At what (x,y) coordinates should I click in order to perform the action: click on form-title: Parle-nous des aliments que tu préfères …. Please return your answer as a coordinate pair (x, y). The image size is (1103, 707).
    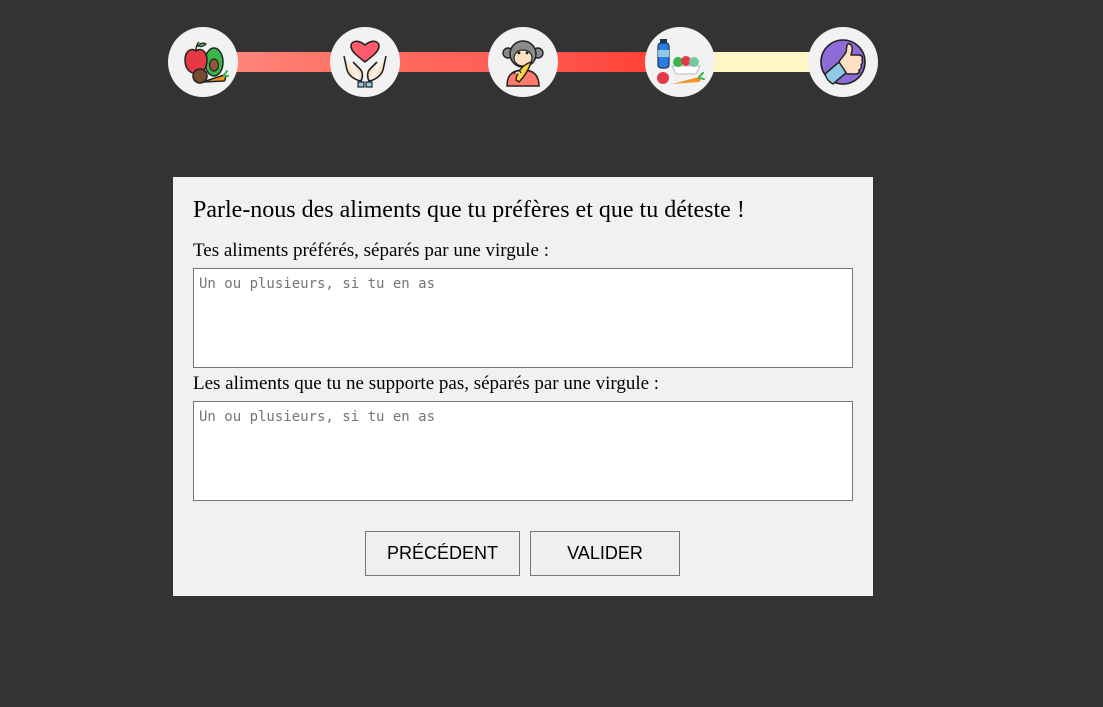
    Looking at the image, I should click on (469, 210).